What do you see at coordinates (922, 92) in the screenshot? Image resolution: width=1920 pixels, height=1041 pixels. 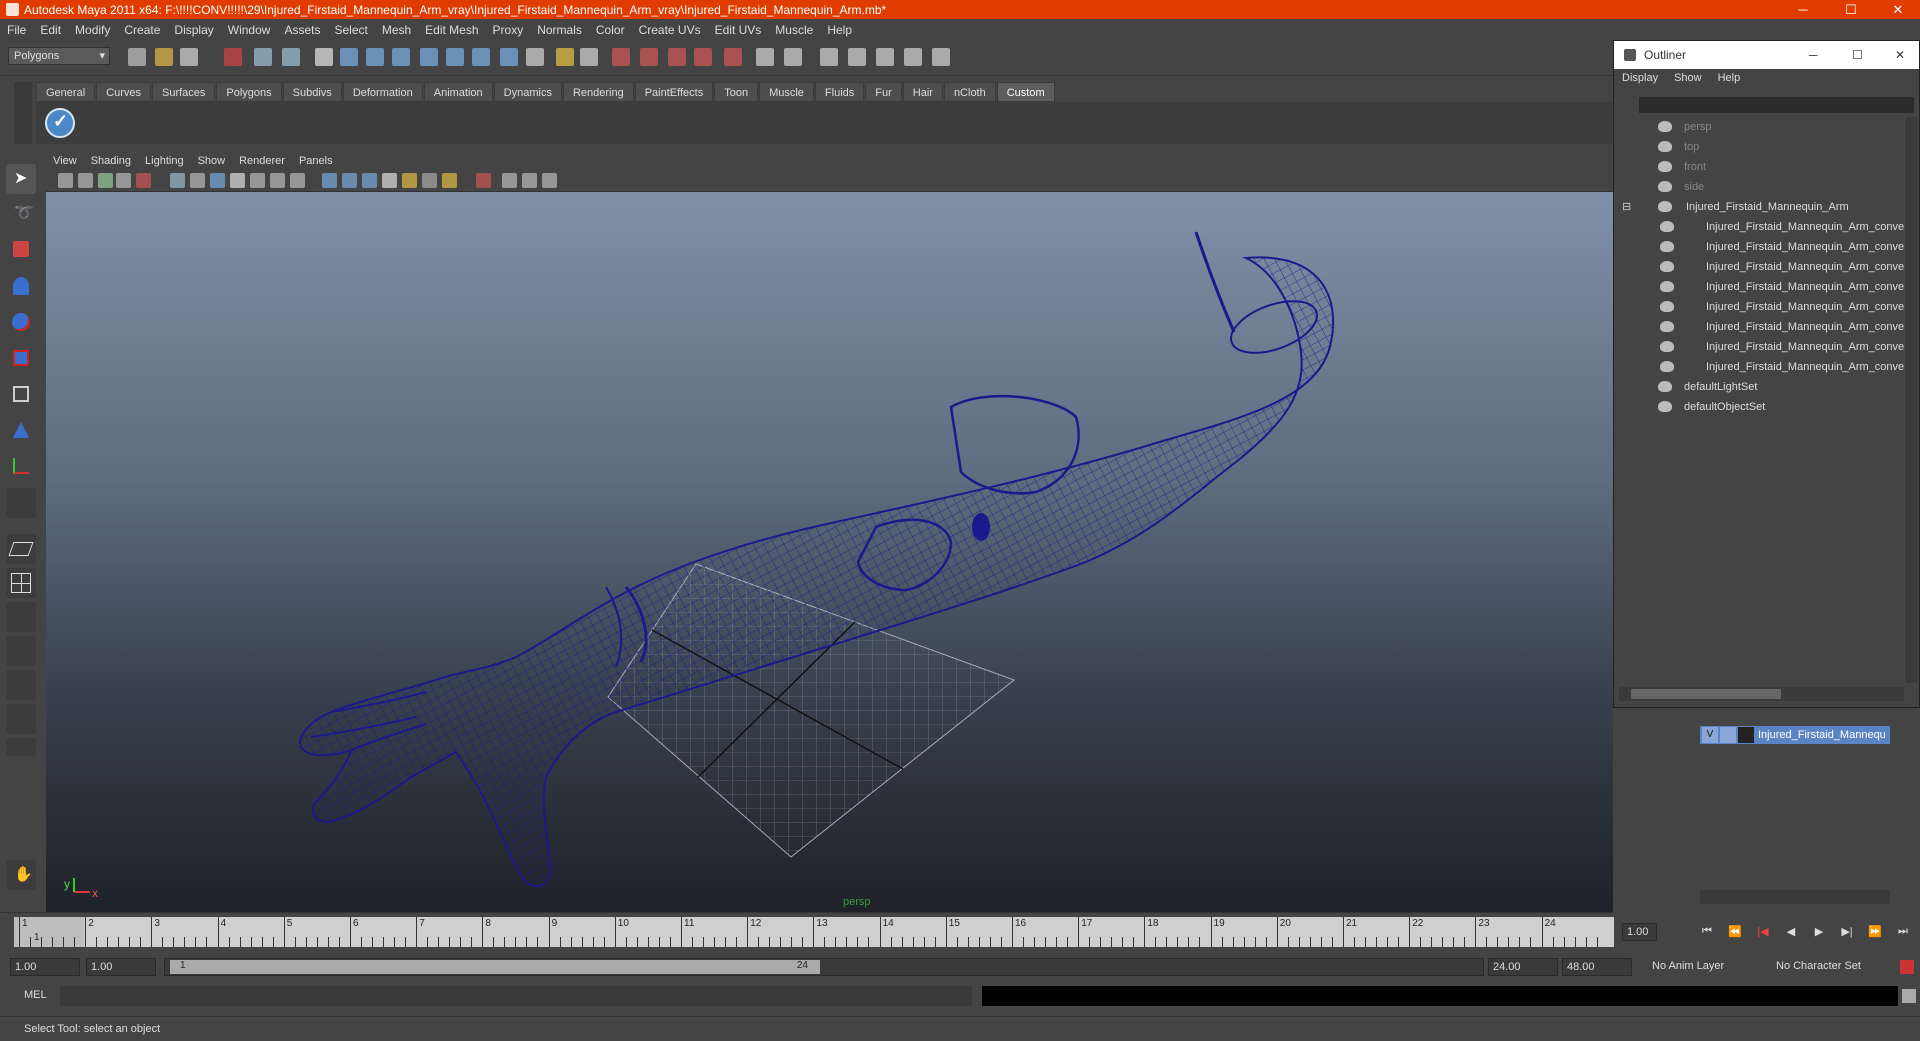 I see `shelf-tab: Hair` at bounding box center [922, 92].